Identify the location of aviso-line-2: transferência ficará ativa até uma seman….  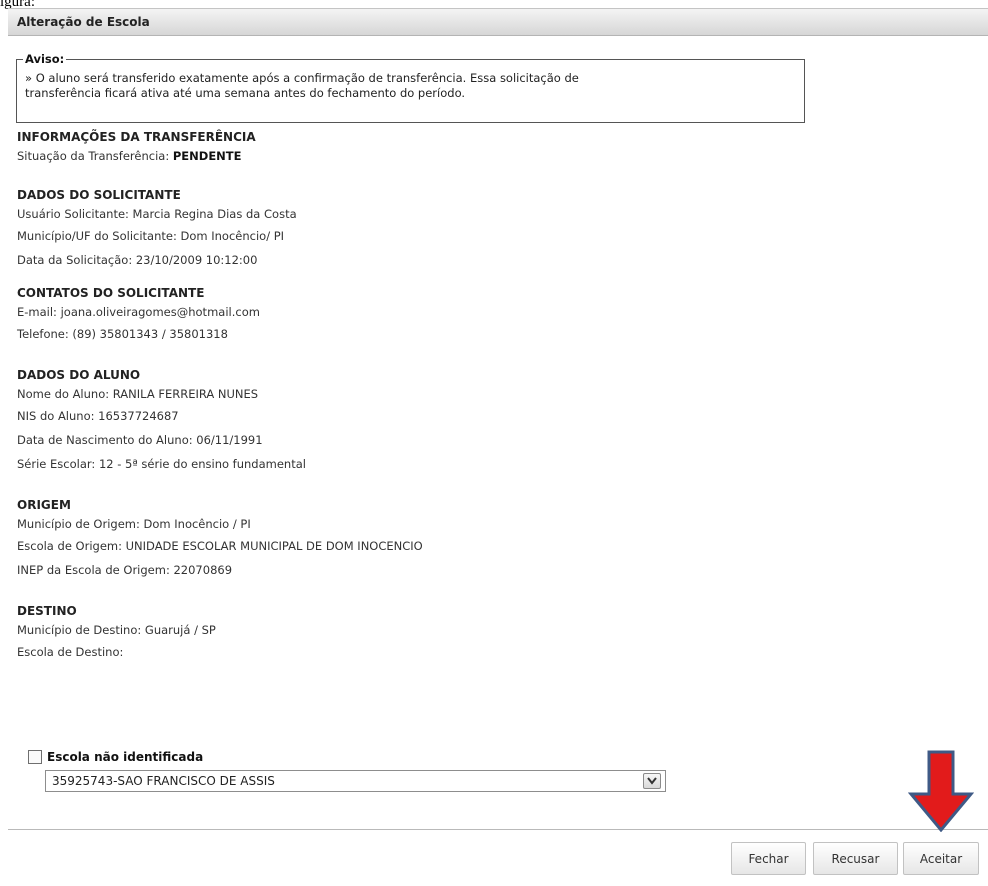
(245, 93).